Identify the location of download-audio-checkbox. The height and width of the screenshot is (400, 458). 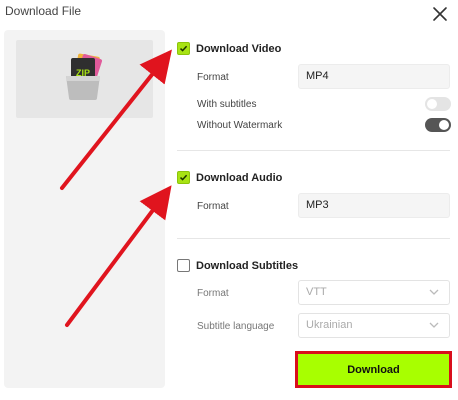
(183, 177).